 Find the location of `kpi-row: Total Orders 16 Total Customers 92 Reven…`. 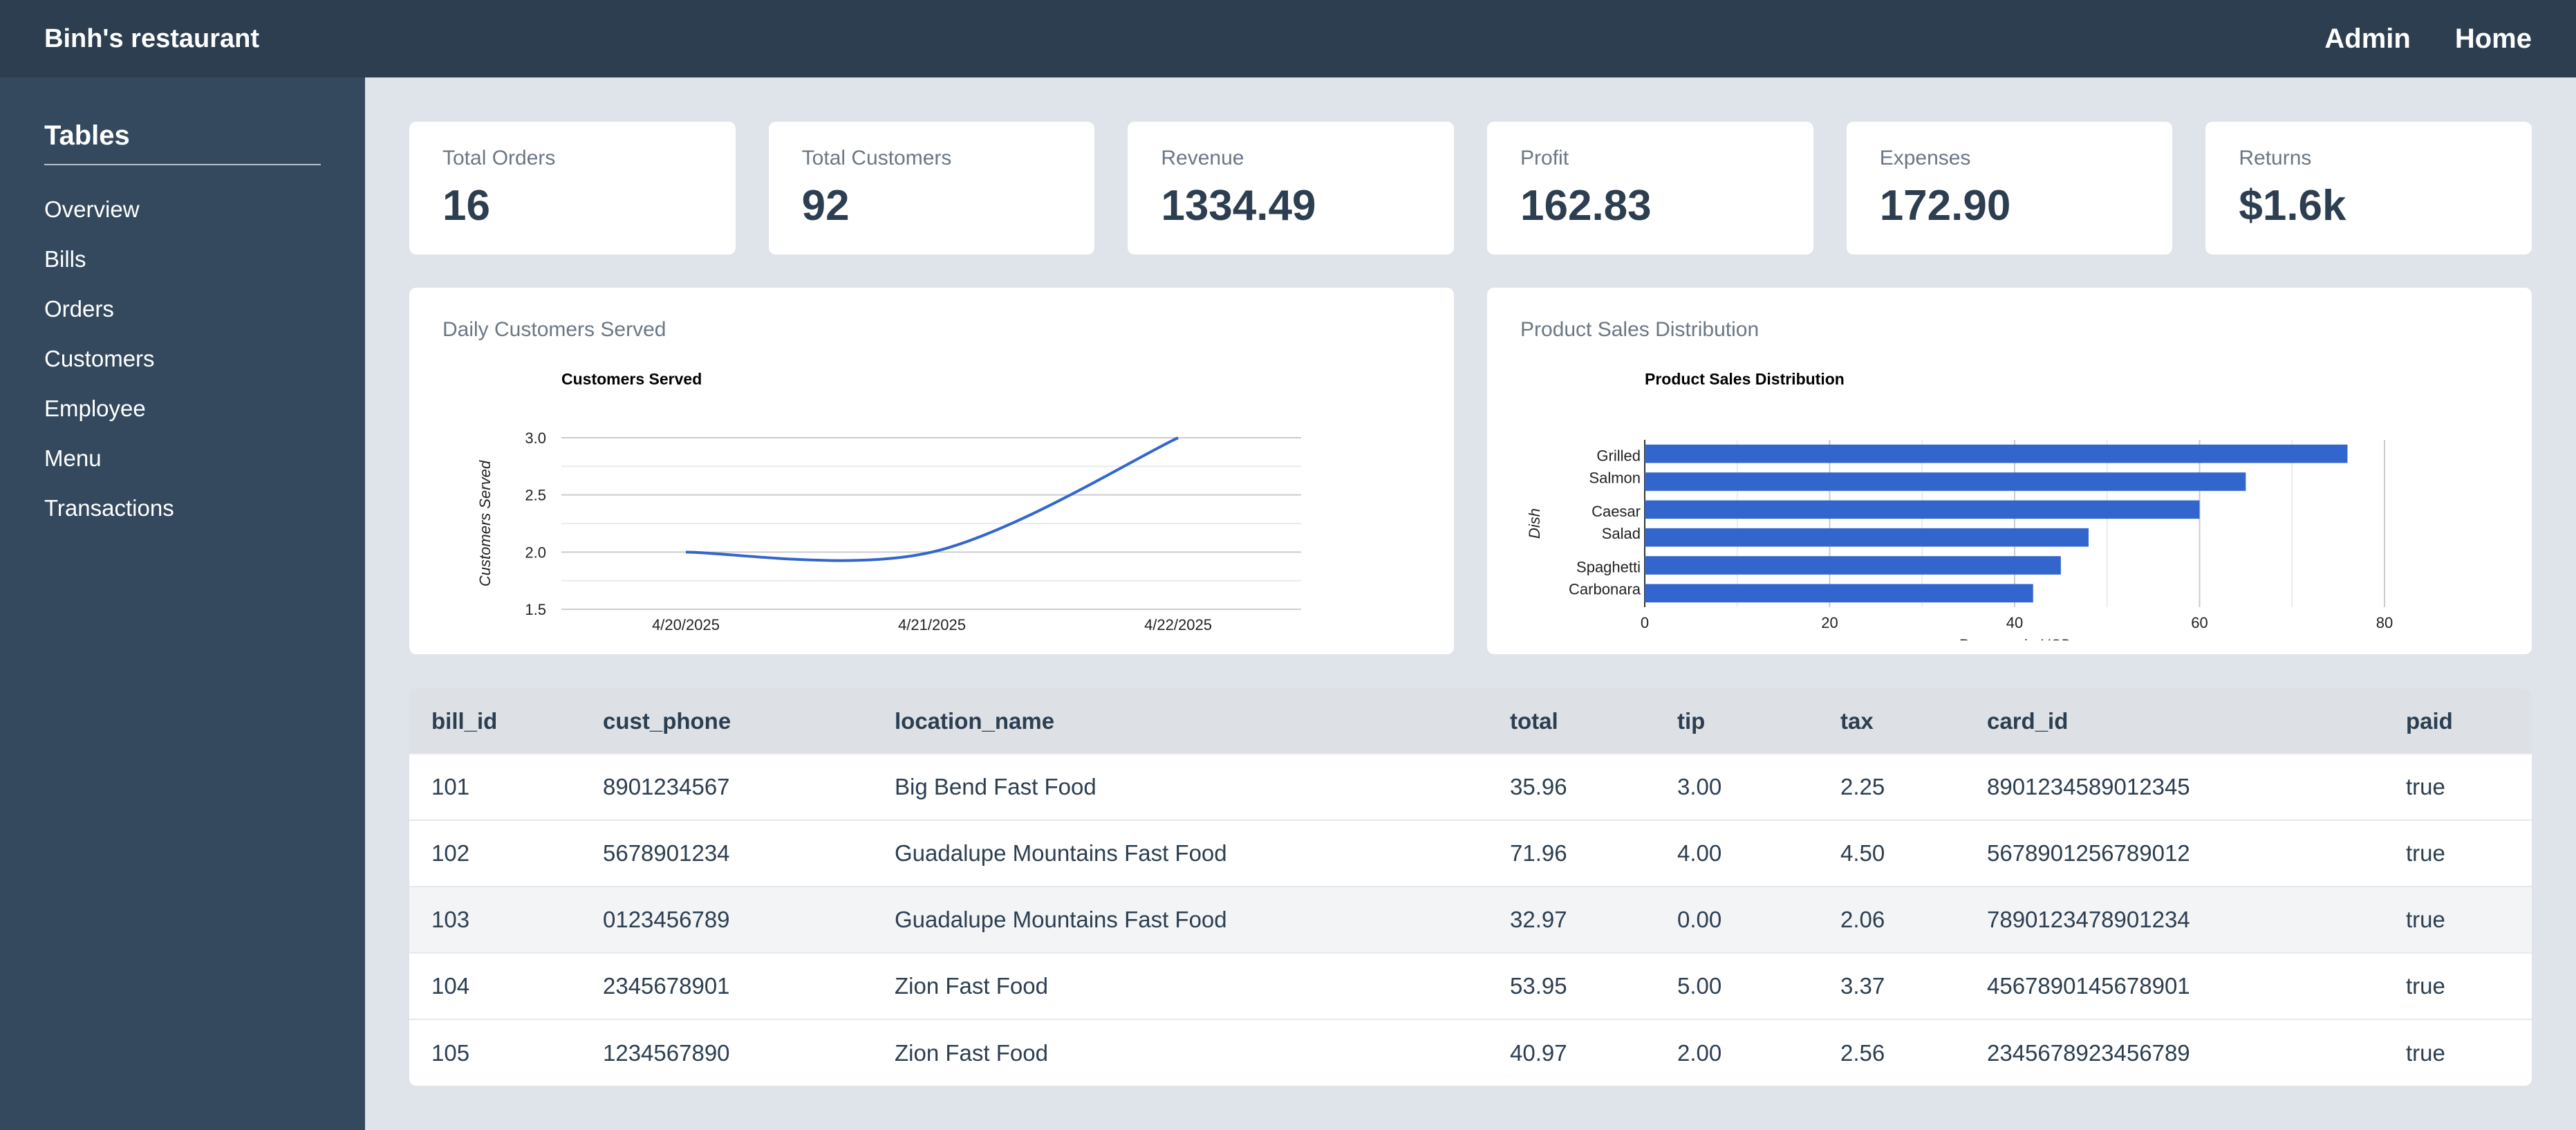

kpi-row: Total Orders 16 Total Customers 92 Reven… is located at coordinates (1470, 188).